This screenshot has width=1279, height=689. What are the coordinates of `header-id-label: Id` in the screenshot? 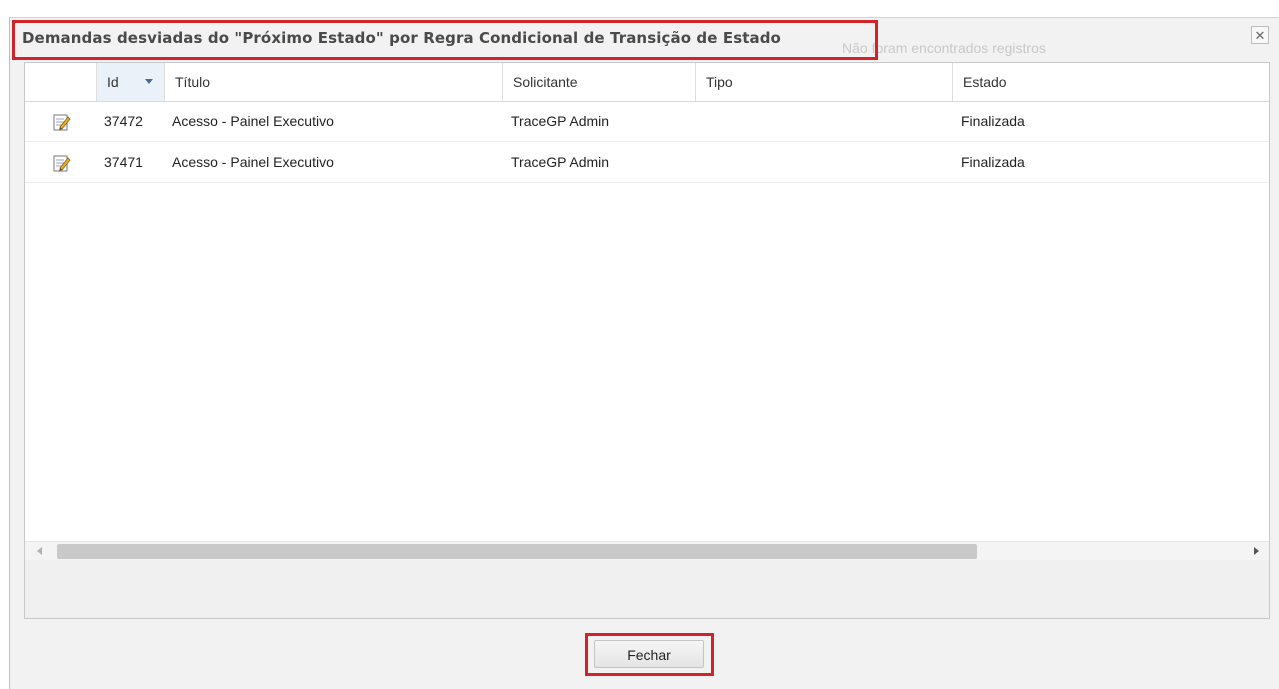 It's located at (113, 82).